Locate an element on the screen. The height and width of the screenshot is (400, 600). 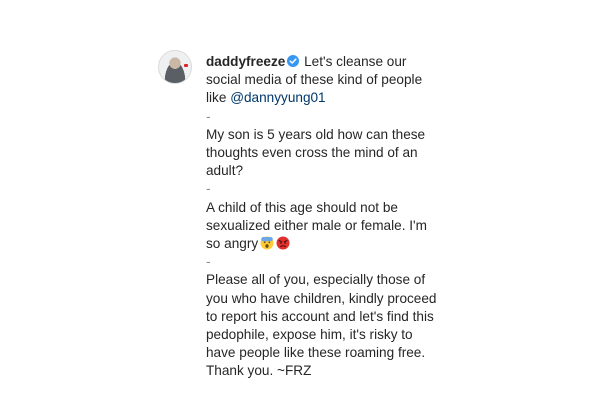
verified-badge-icon is located at coordinates (293, 61).